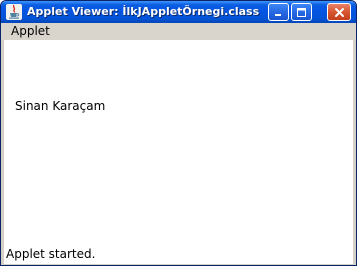 The height and width of the screenshot is (266, 357). I want to click on minimize-button, so click(278, 12).